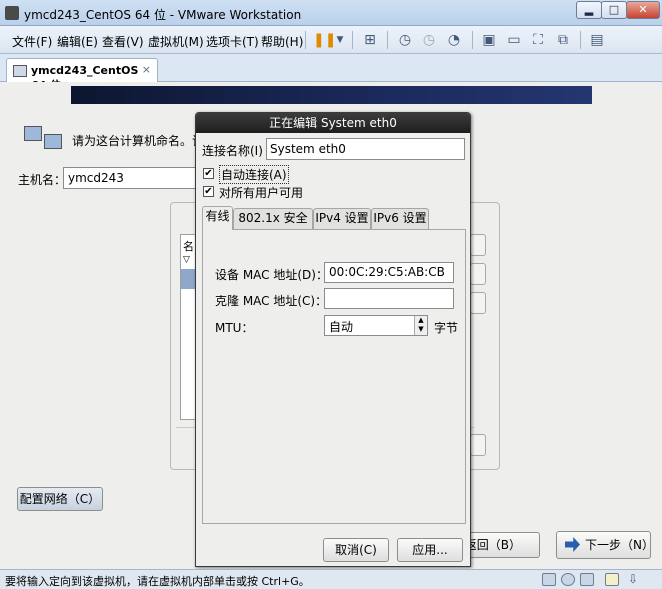 The width and height of the screenshot is (662, 589). What do you see at coordinates (514, 40) in the screenshot?
I see `thumbnail-bar-icon: ▭` at bounding box center [514, 40].